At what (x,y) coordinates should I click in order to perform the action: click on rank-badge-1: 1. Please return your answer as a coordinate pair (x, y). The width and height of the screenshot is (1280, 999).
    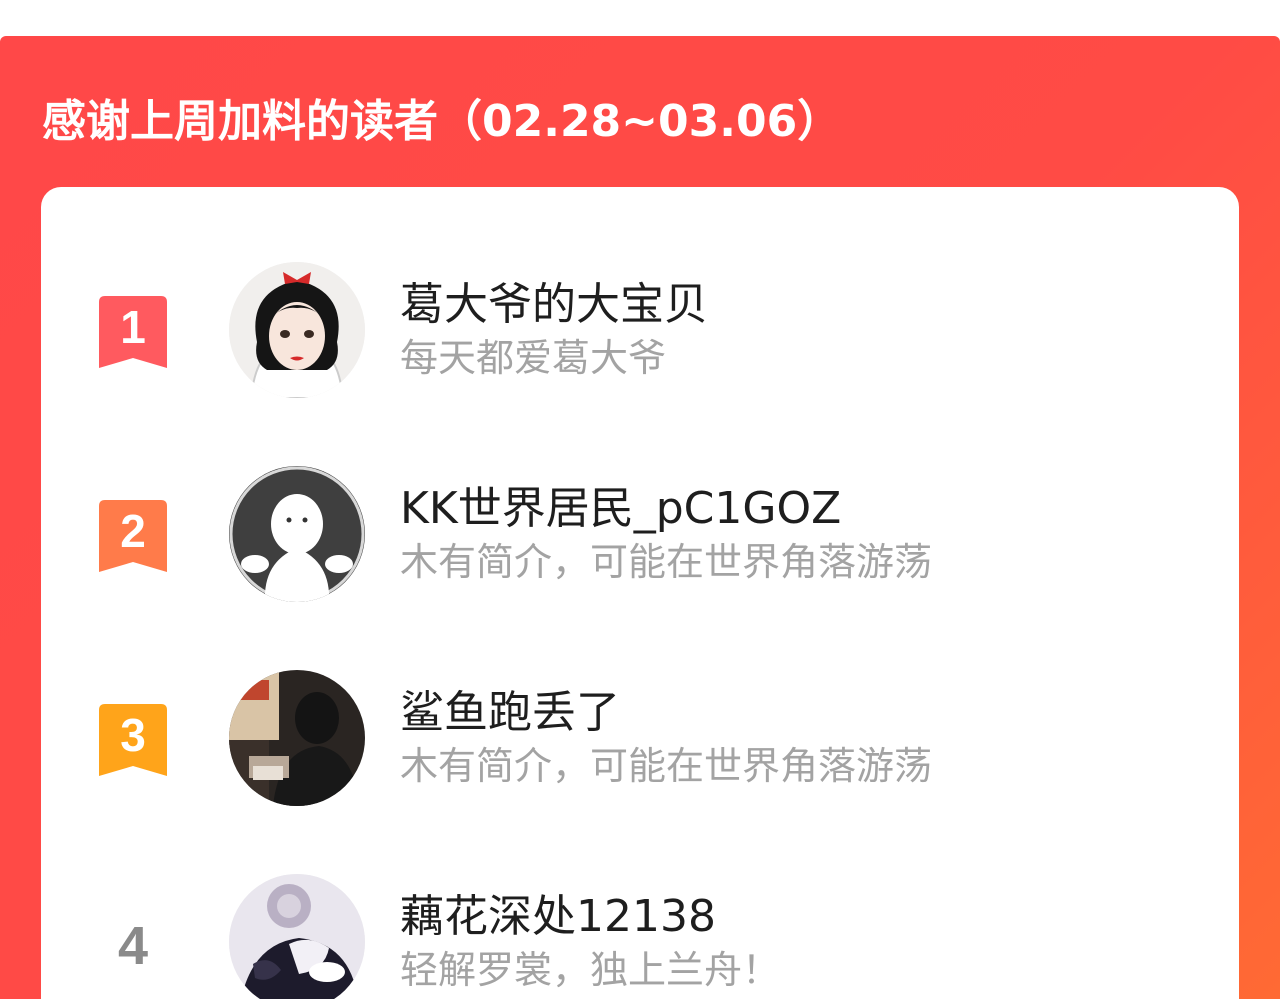
    Looking at the image, I should click on (133, 332).